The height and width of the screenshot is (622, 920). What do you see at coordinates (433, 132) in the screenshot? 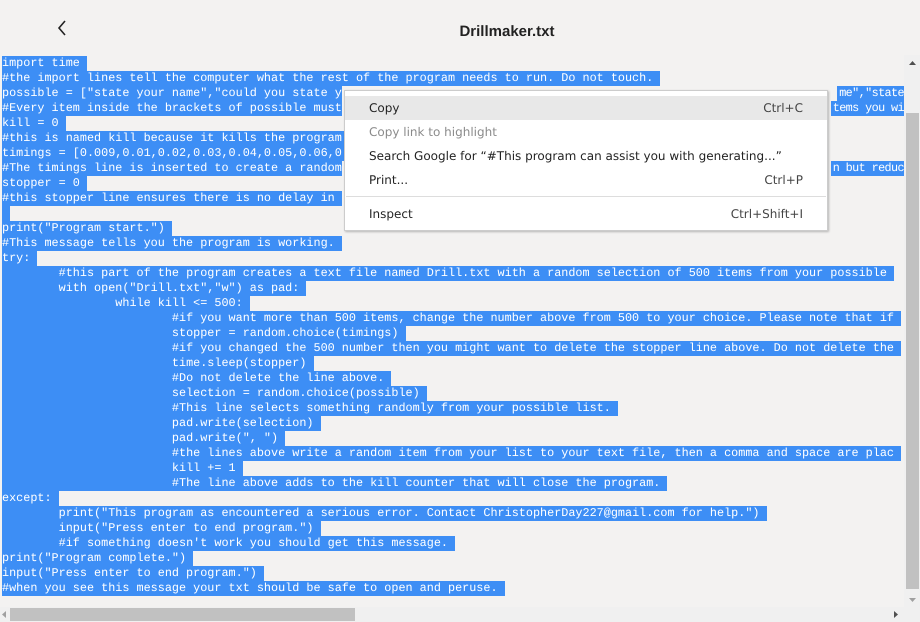
I see `menu-item-label: Copy link to highlight` at bounding box center [433, 132].